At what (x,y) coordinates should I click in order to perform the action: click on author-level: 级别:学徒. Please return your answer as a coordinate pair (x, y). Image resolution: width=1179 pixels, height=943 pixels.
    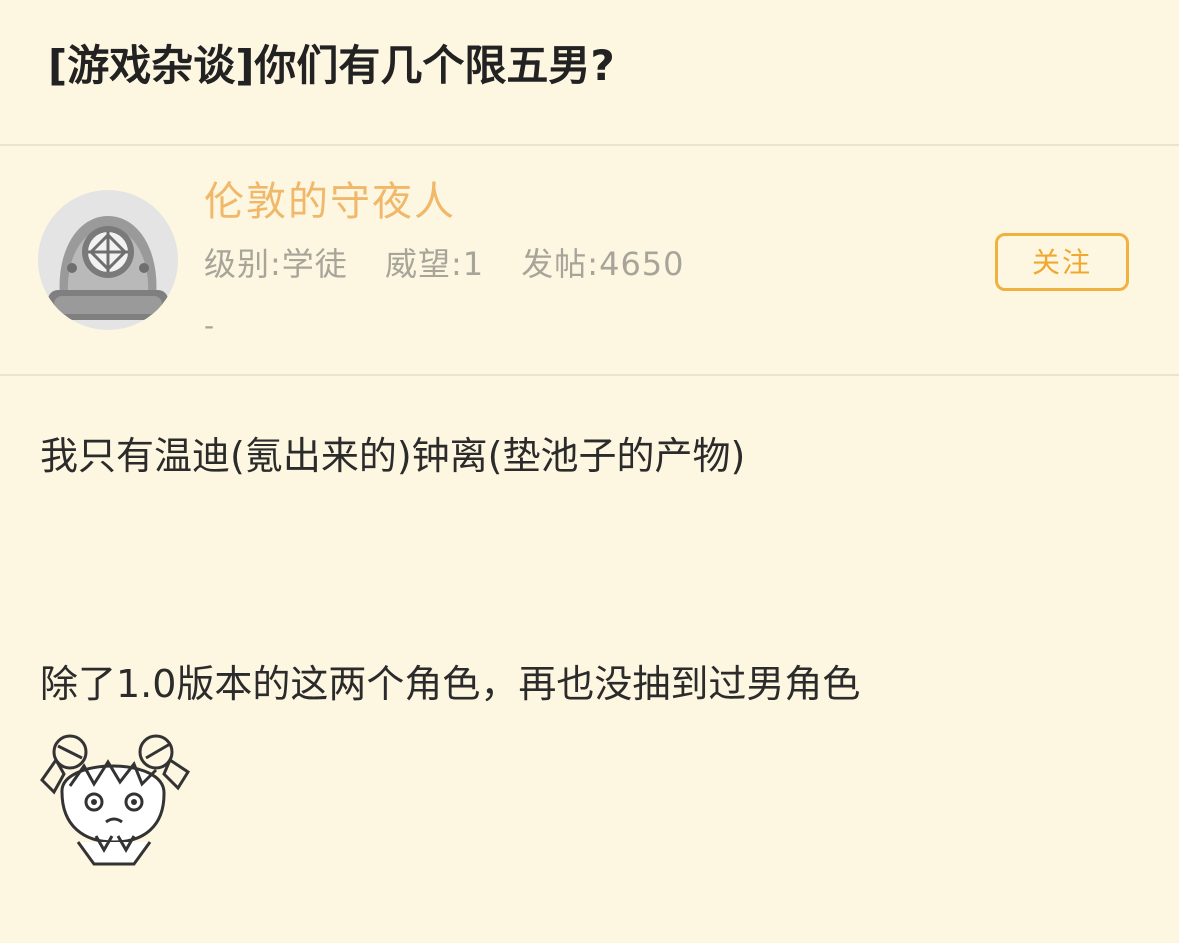
    Looking at the image, I should click on (276, 264).